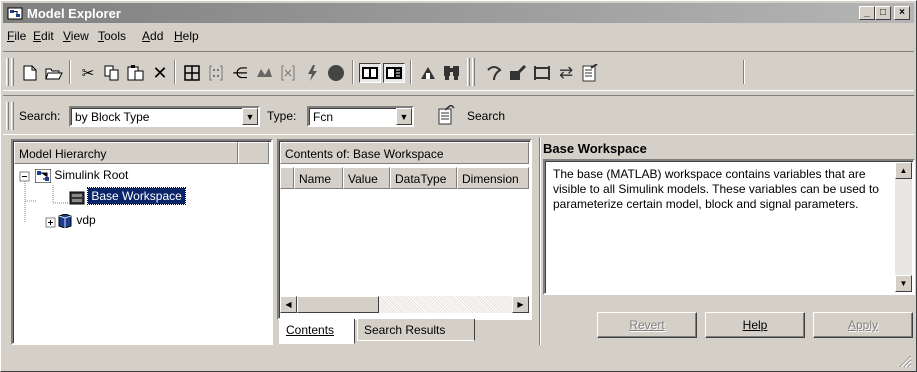 The height and width of the screenshot is (372, 917). I want to click on column-header-datatype: DataType, so click(423, 178).